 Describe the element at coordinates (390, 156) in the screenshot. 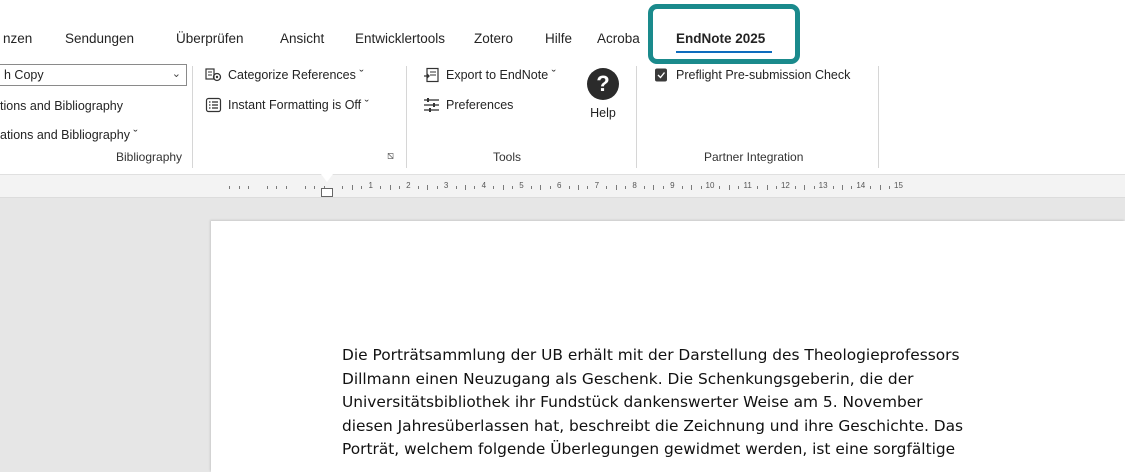

I see `dialog-launcher-icon: ⧅` at that location.